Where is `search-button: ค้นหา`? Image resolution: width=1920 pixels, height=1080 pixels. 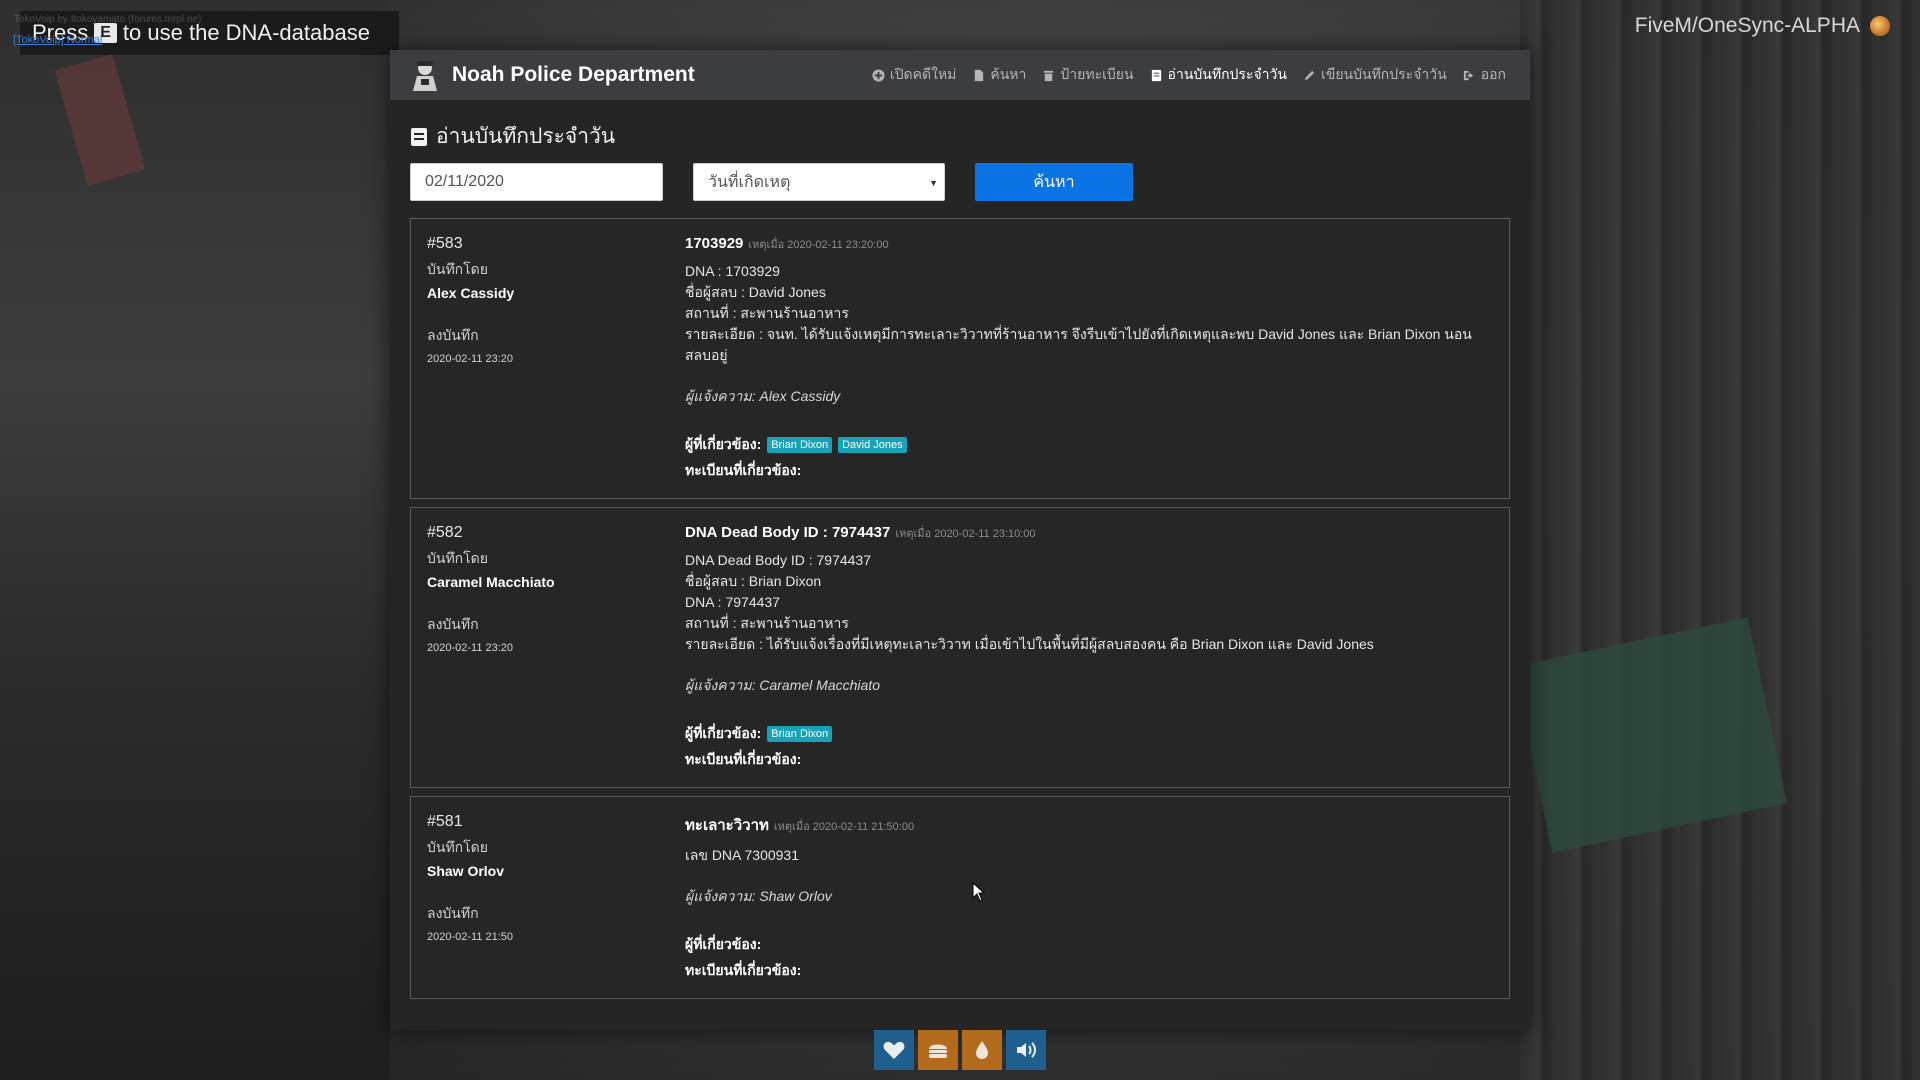 search-button: ค้นหา is located at coordinates (1054, 182).